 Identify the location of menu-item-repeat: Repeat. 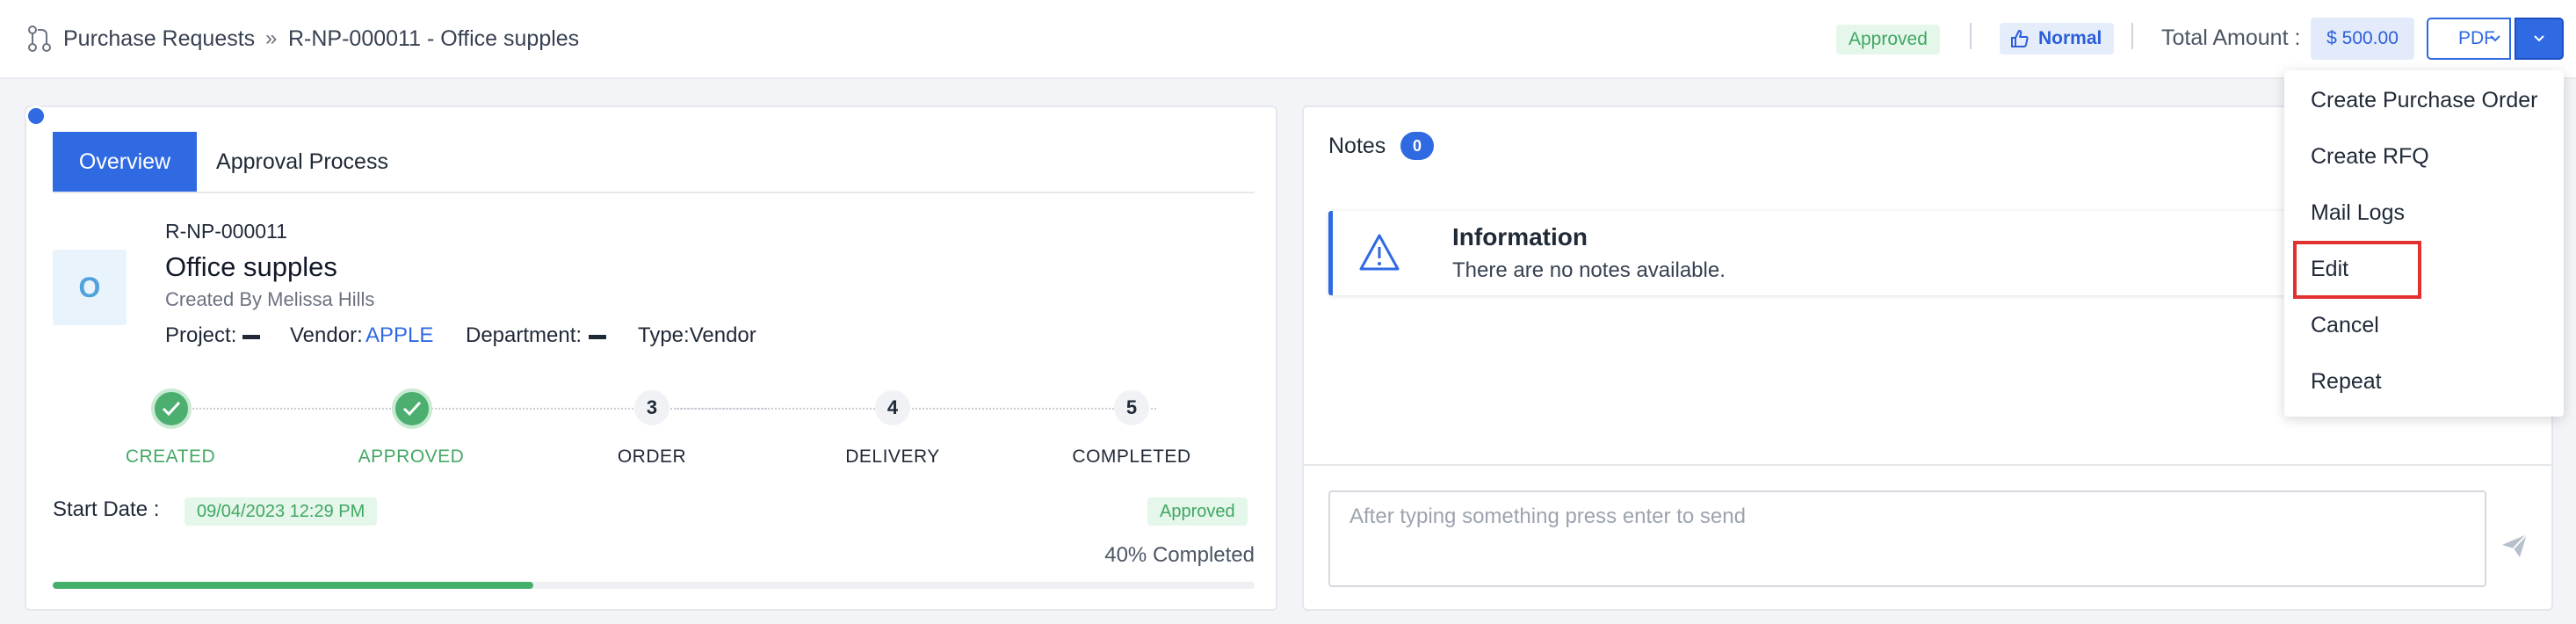
(2346, 381).